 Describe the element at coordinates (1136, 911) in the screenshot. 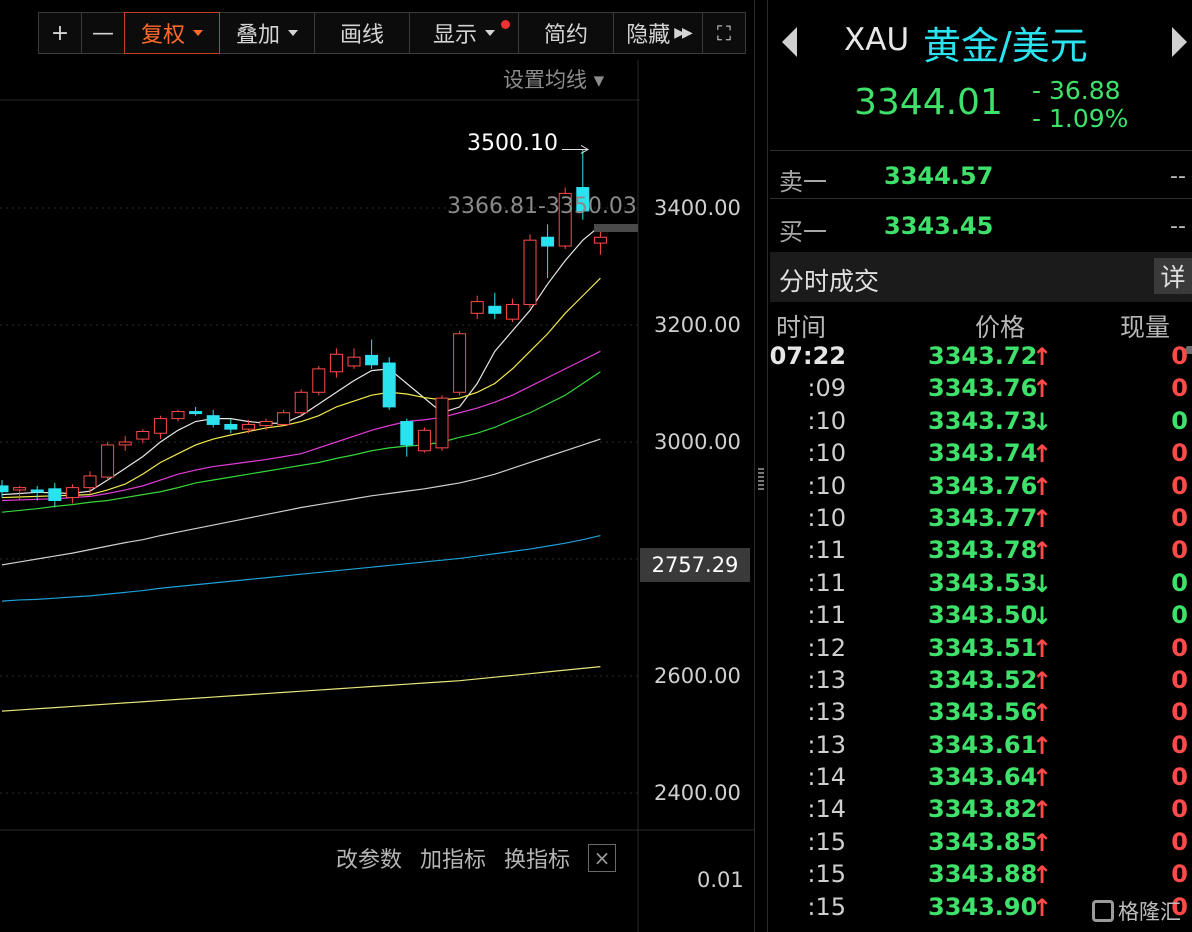

I see `watermark: 格隆汇` at that location.